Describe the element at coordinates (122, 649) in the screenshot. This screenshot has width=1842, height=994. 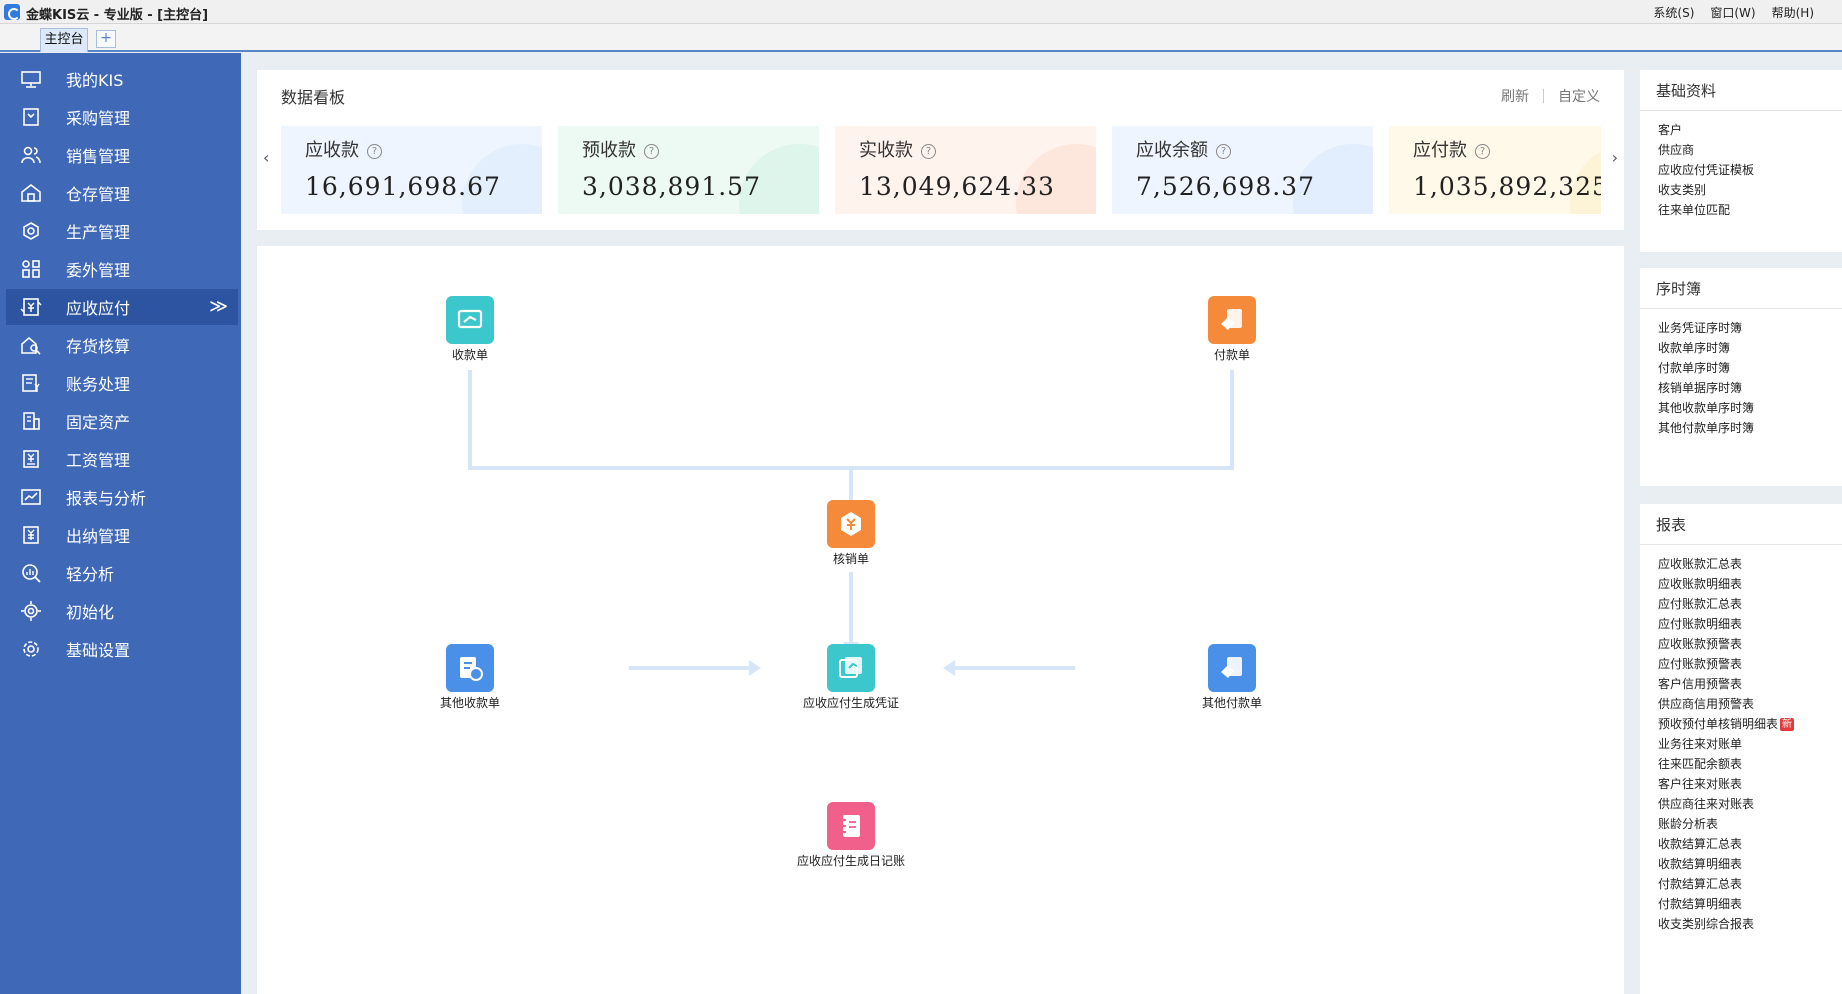
I see `sidebar-item-15: 基础设置` at that location.